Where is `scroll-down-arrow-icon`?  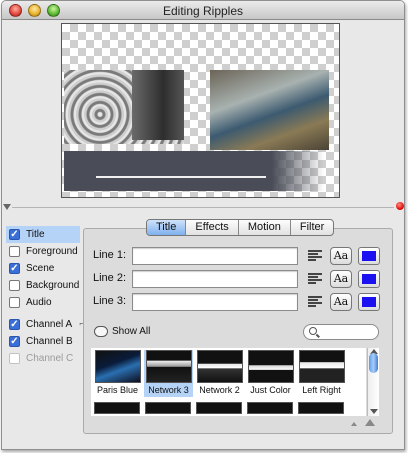
scroll-down-arrow-icon is located at coordinates (374, 411).